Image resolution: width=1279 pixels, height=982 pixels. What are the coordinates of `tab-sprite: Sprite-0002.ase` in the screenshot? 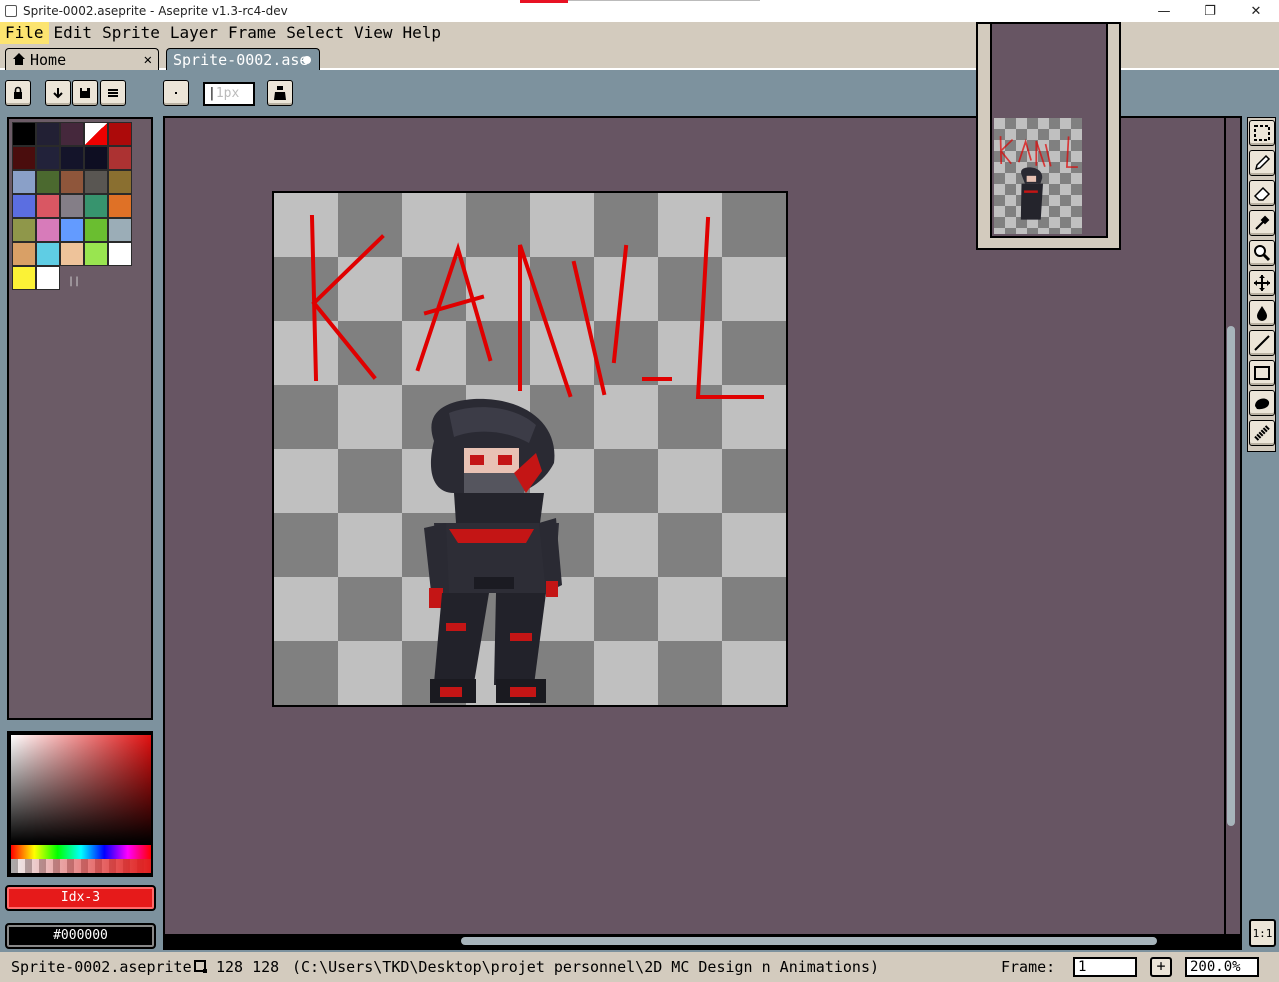 It's located at (243, 59).